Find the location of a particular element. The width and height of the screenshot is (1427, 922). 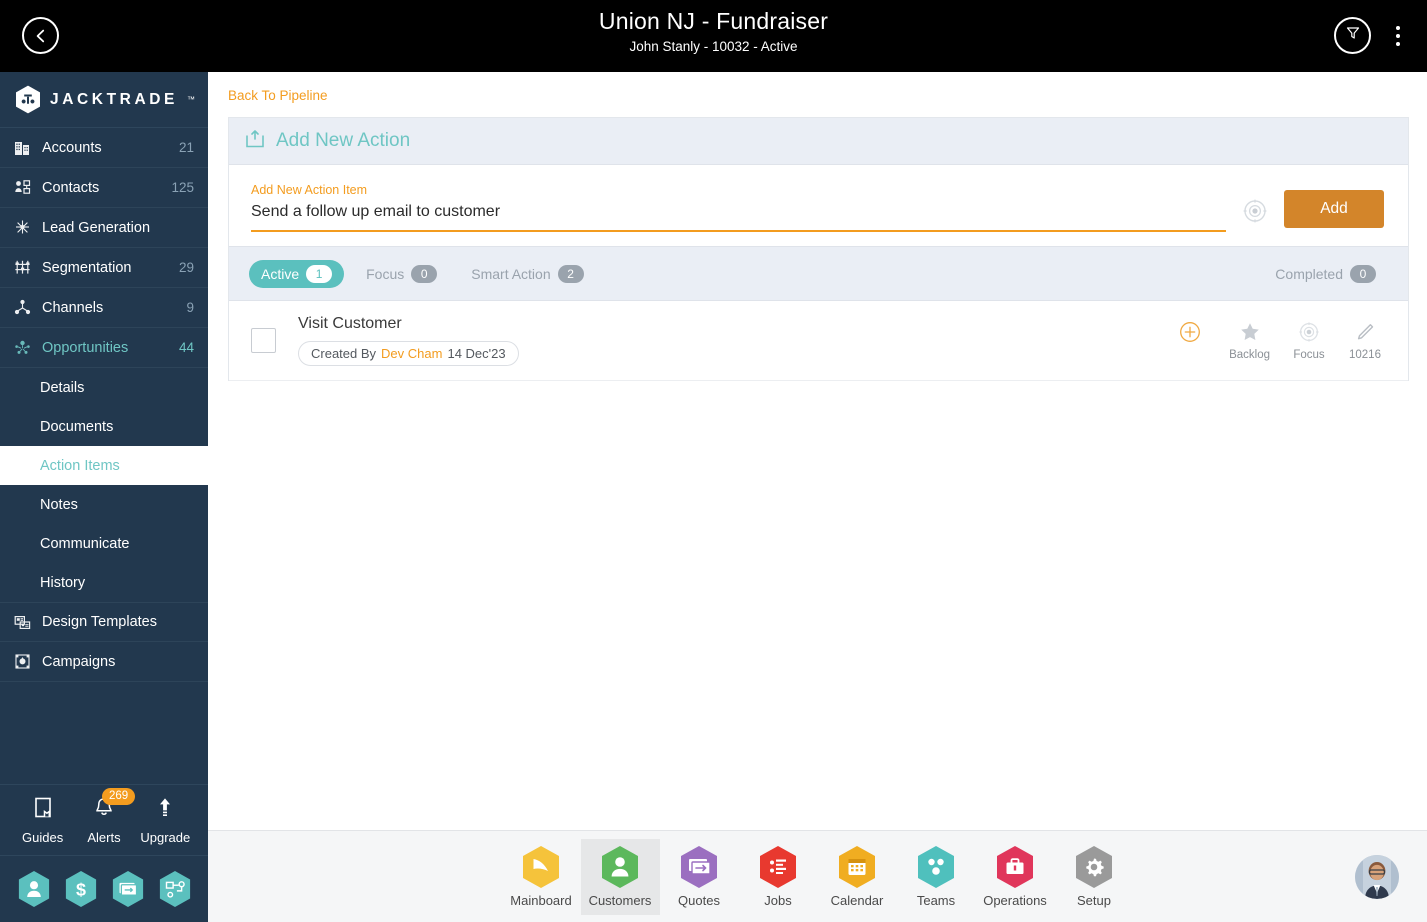

sidebar-item-channels: Channels 9 is located at coordinates (104, 308).